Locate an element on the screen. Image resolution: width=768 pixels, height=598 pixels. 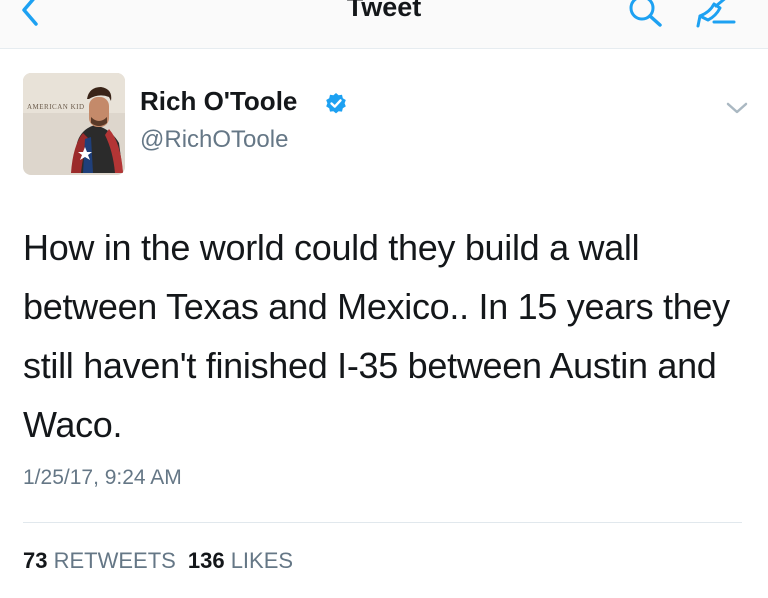
tweet-timestamp: 1/25/17, 9:24 AM is located at coordinates (102, 477).